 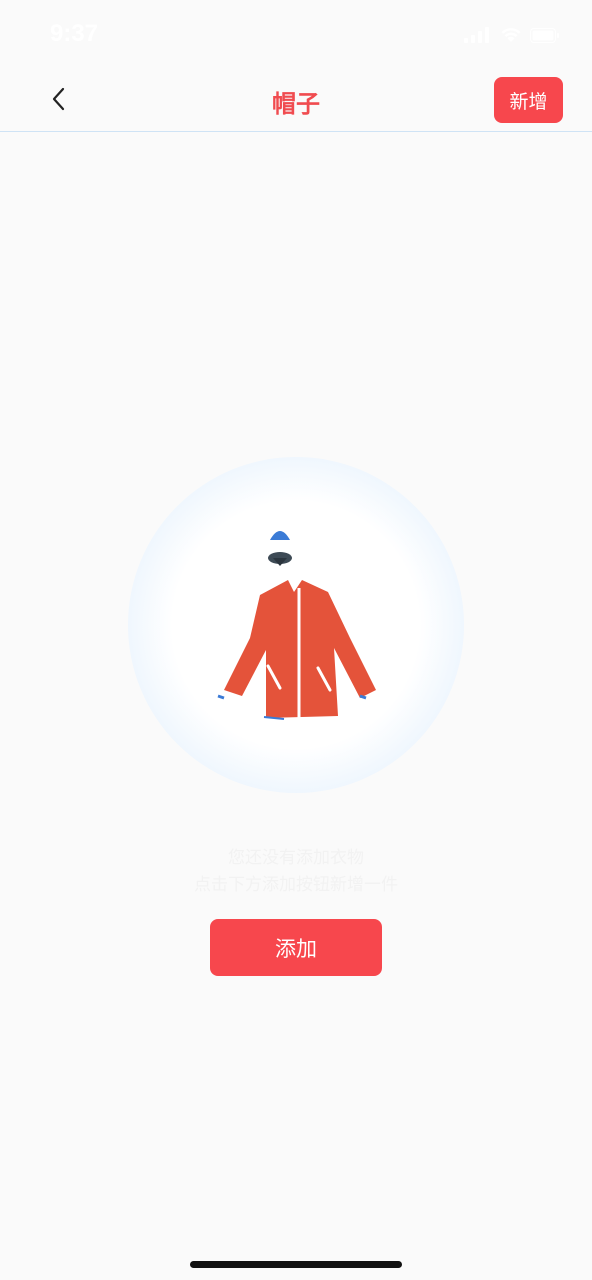 I want to click on status-icons, so click(x=512, y=35).